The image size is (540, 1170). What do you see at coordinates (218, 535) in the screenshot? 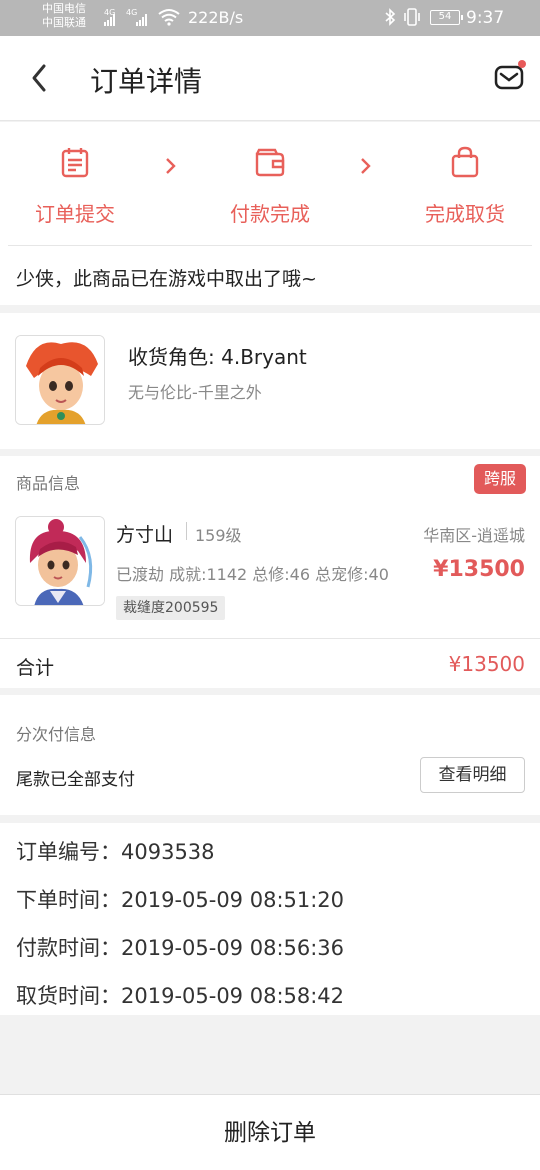
I see `goods-level: 159级` at bounding box center [218, 535].